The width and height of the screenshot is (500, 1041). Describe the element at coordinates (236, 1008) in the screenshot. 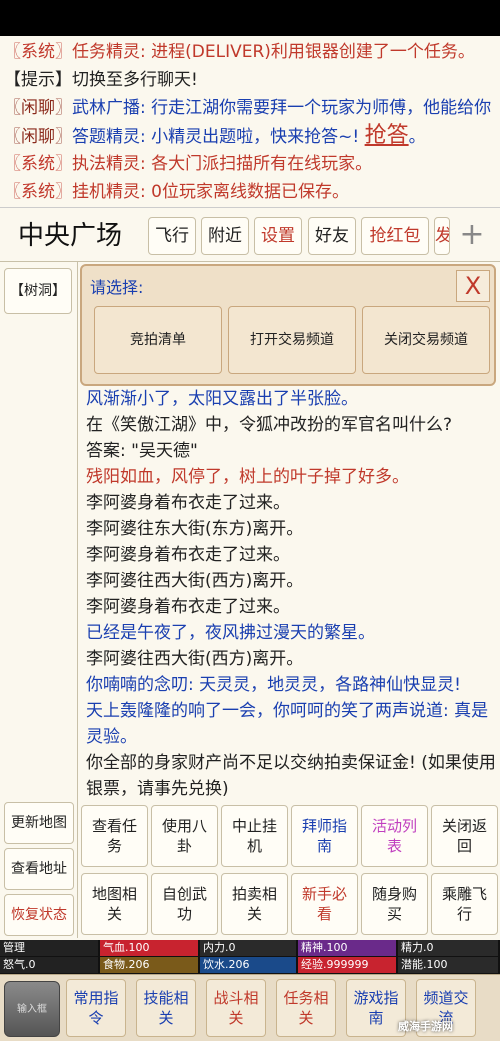

I see `nav-button-2: 战斗相关` at that location.